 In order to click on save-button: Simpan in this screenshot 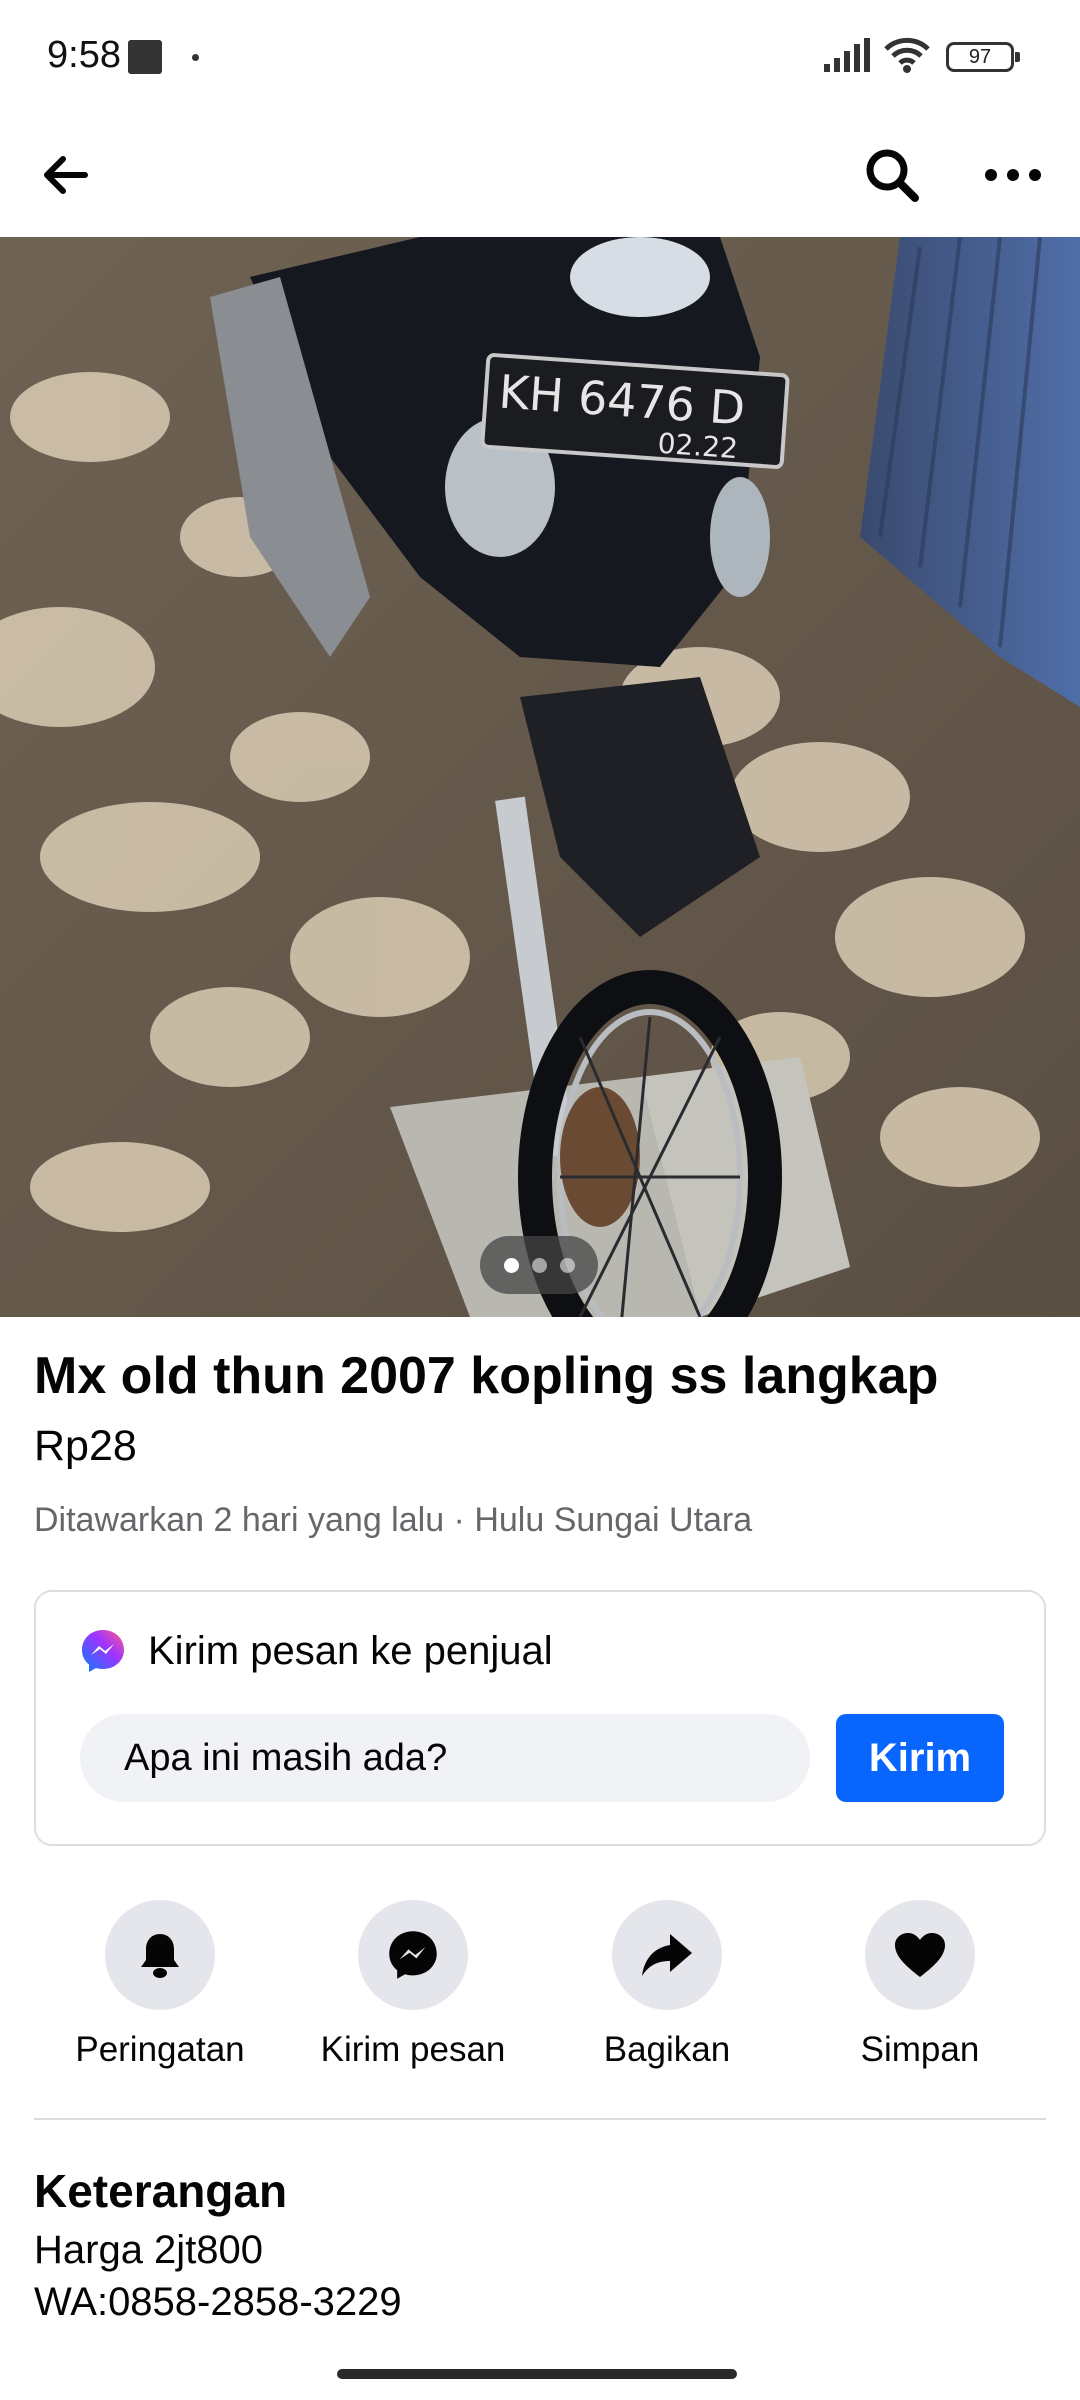, I will do `click(920, 1985)`.